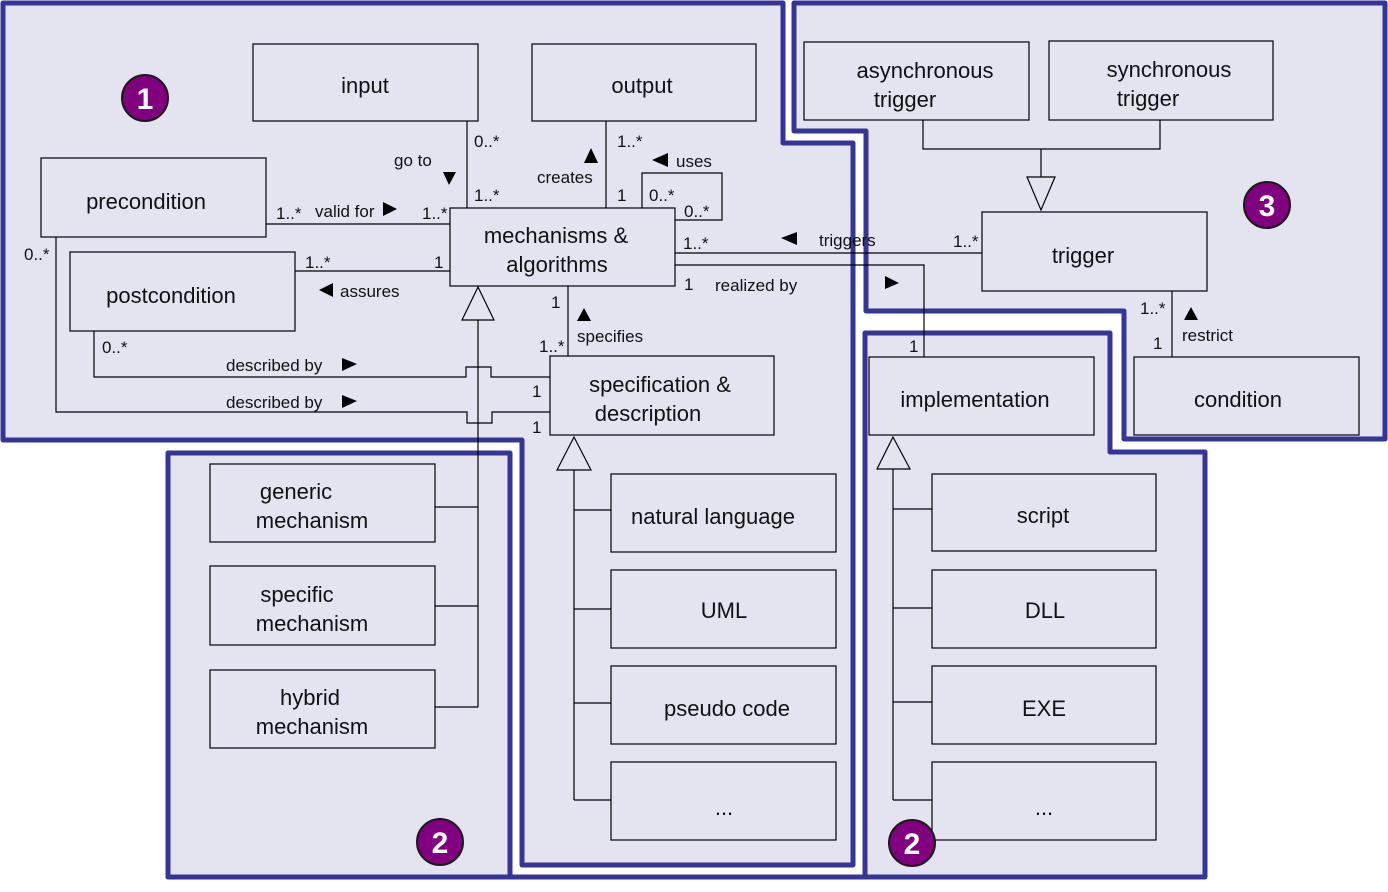 Image resolution: width=1388 pixels, height=892 pixels. I want to click on class-dll: DLL, so click(1044, 609).